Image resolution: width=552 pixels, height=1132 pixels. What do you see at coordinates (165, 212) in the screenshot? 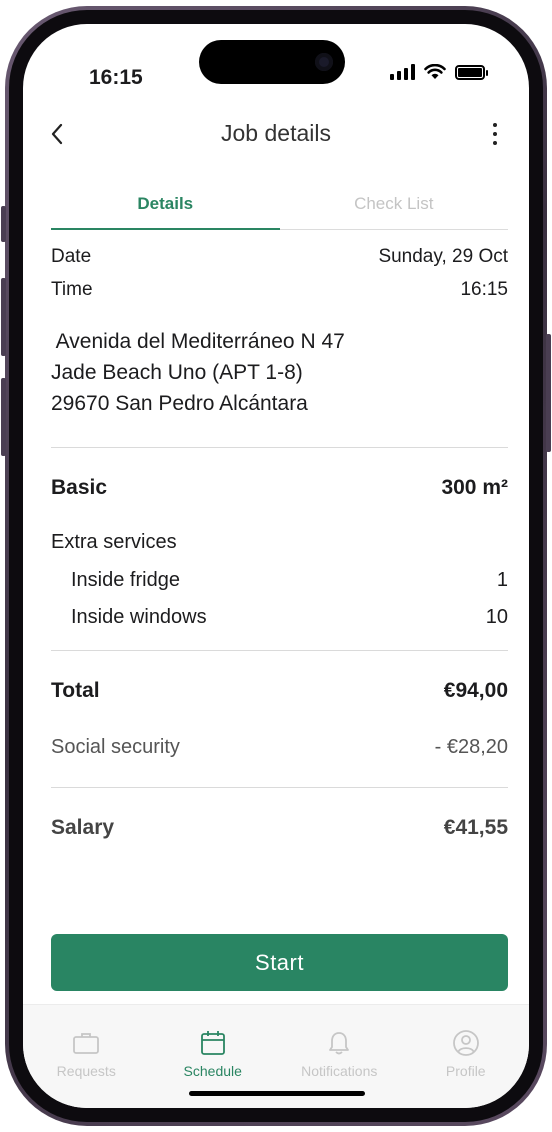
I see `tab-details: Details` at bounding box center [165, 212].